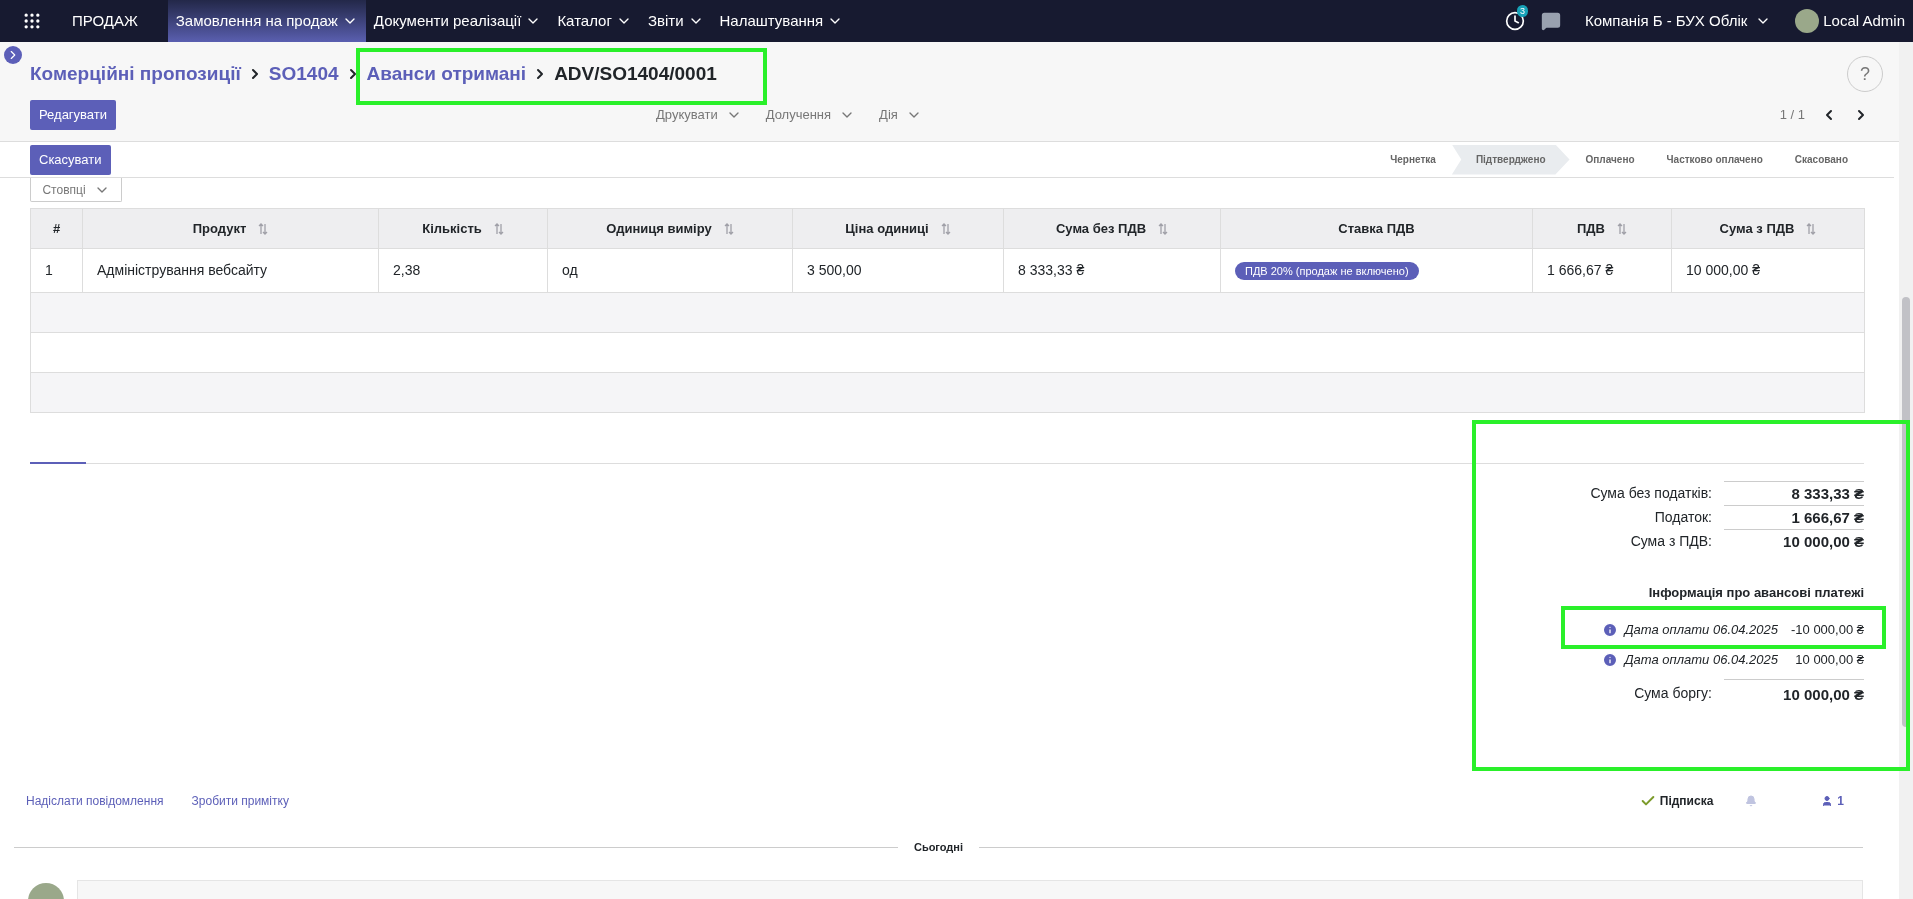  What do you see at coordinates (70, 159) in the screenshot?
I see `cancel-button: Скасувати` at bounding box center [70, 159].